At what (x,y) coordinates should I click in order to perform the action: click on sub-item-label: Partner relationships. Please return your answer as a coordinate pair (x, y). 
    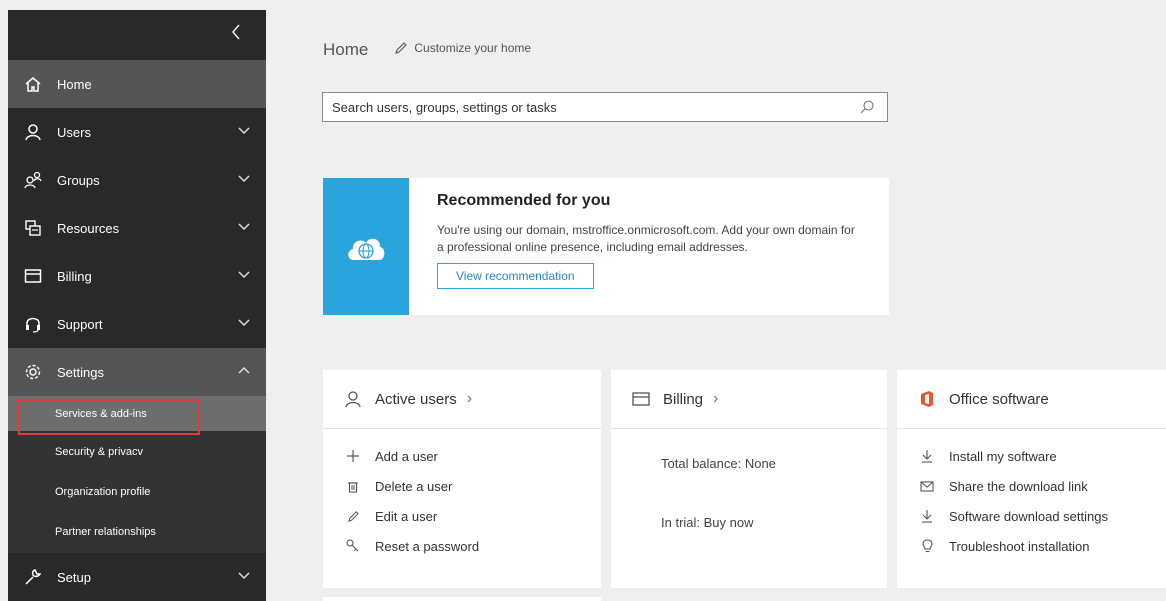
    Looking at the image, I should click on (105, 532).